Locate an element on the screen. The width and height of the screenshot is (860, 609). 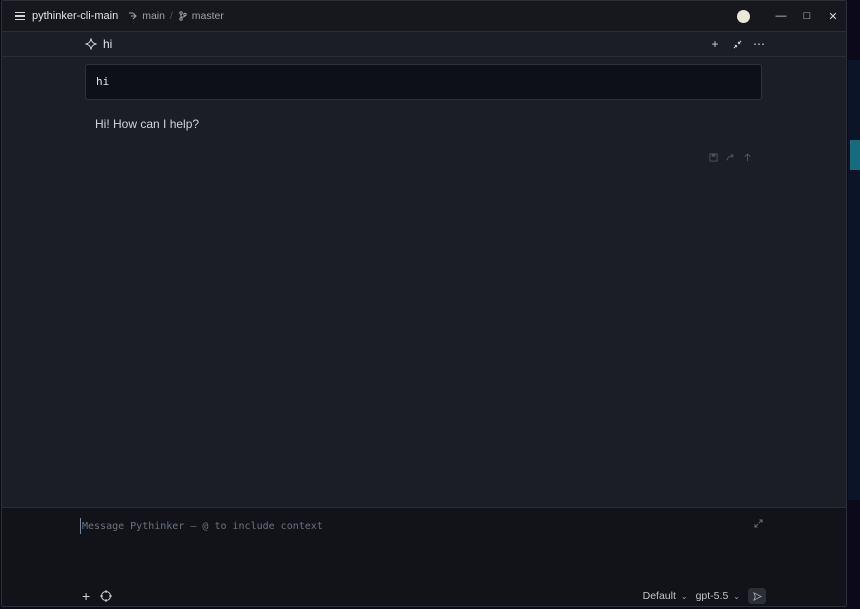
message-input is located at coordinates (380, 526).